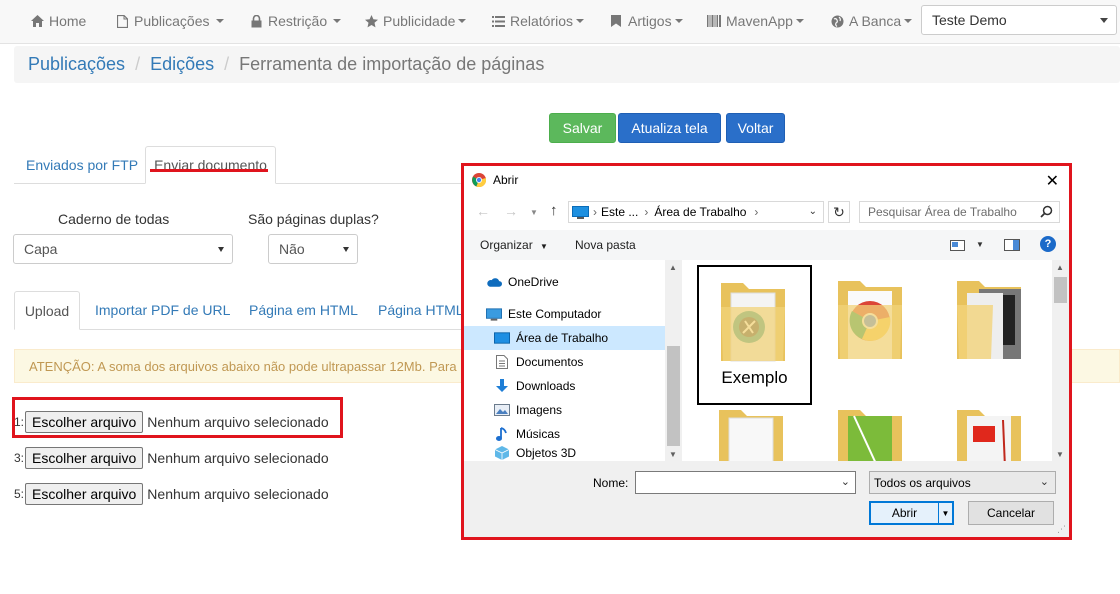  I want to click on back-button: Voltar, so click(755, 128).